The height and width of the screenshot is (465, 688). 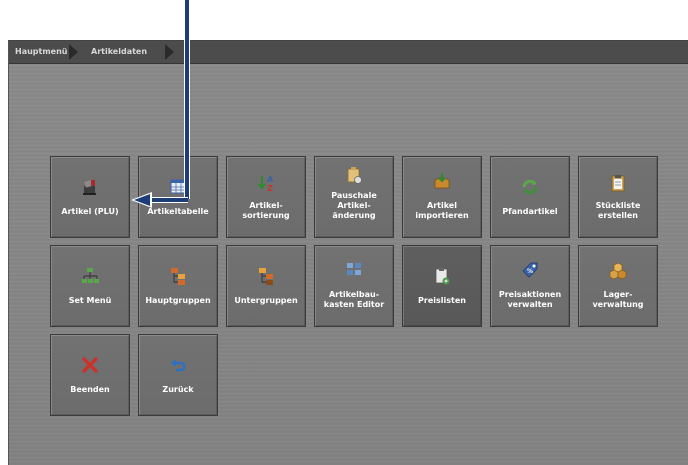 What do you see at coordinates (530, 211) in the screenshot?
I see `tile-label: Pfandartikel` at bounding box center [530, 211].